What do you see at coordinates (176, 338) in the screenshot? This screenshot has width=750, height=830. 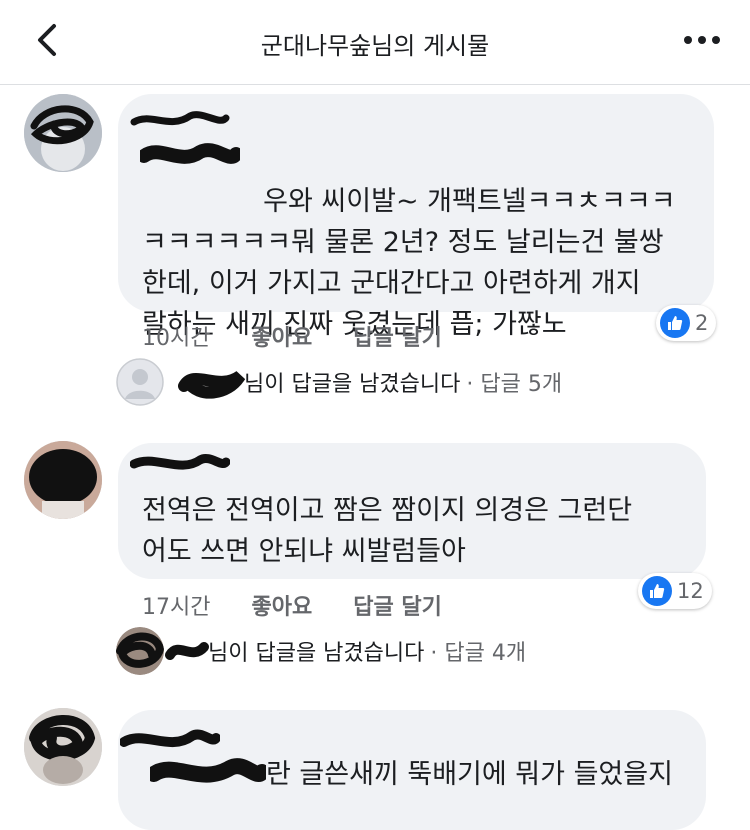 I see `comment-time: 10시간` at bounding box center [176, 338].